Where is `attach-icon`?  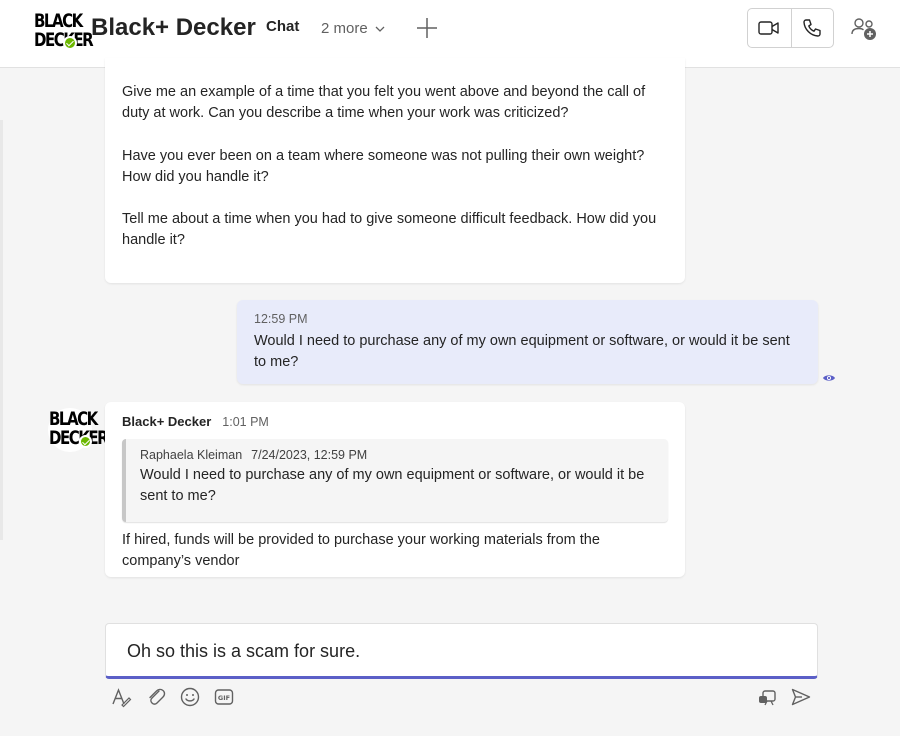
attach-icon is located at coordinates (156, 697).